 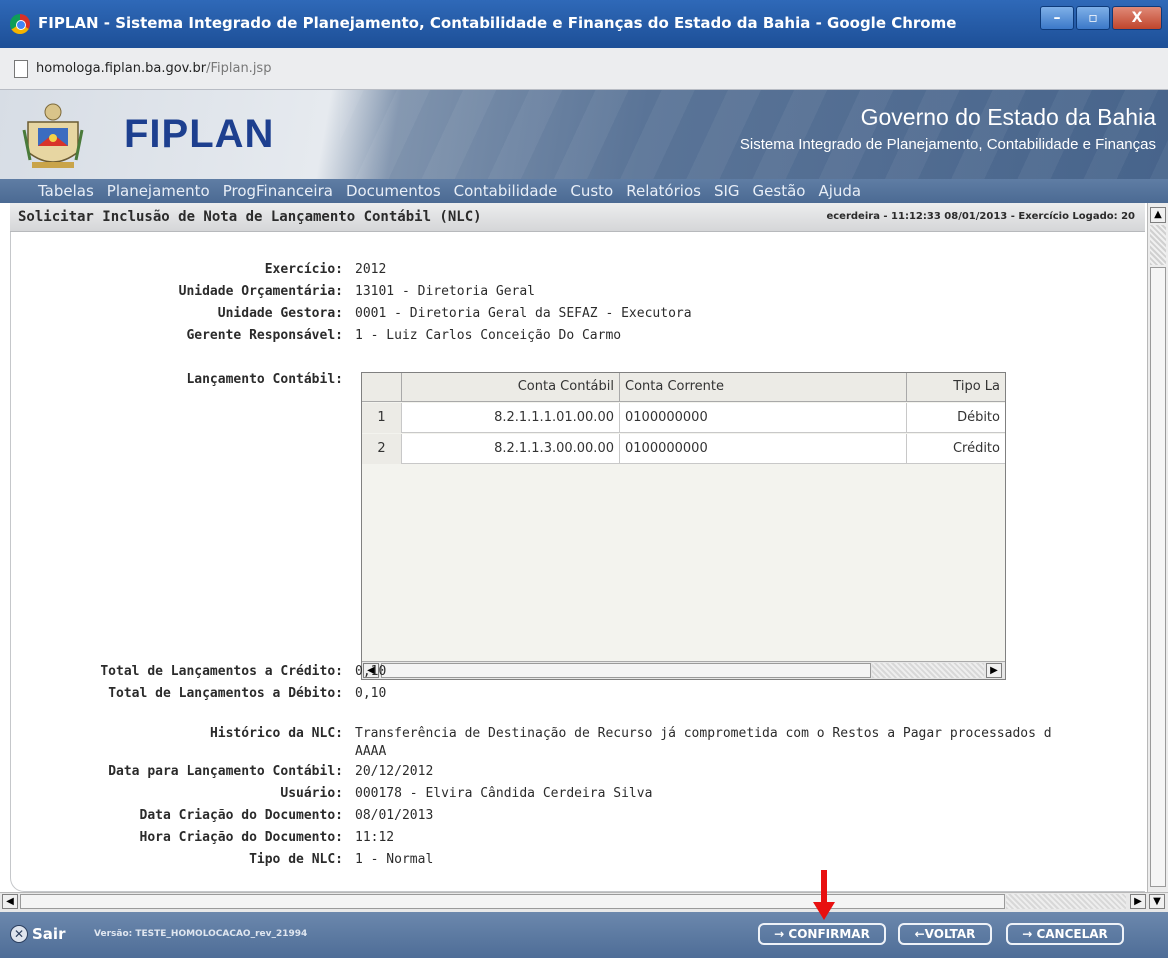 What do you see at coordinates (822, 934) in the screenshot?
I see `confirmar-button: → CONFIRMAR` at bounding box center [822, 934].